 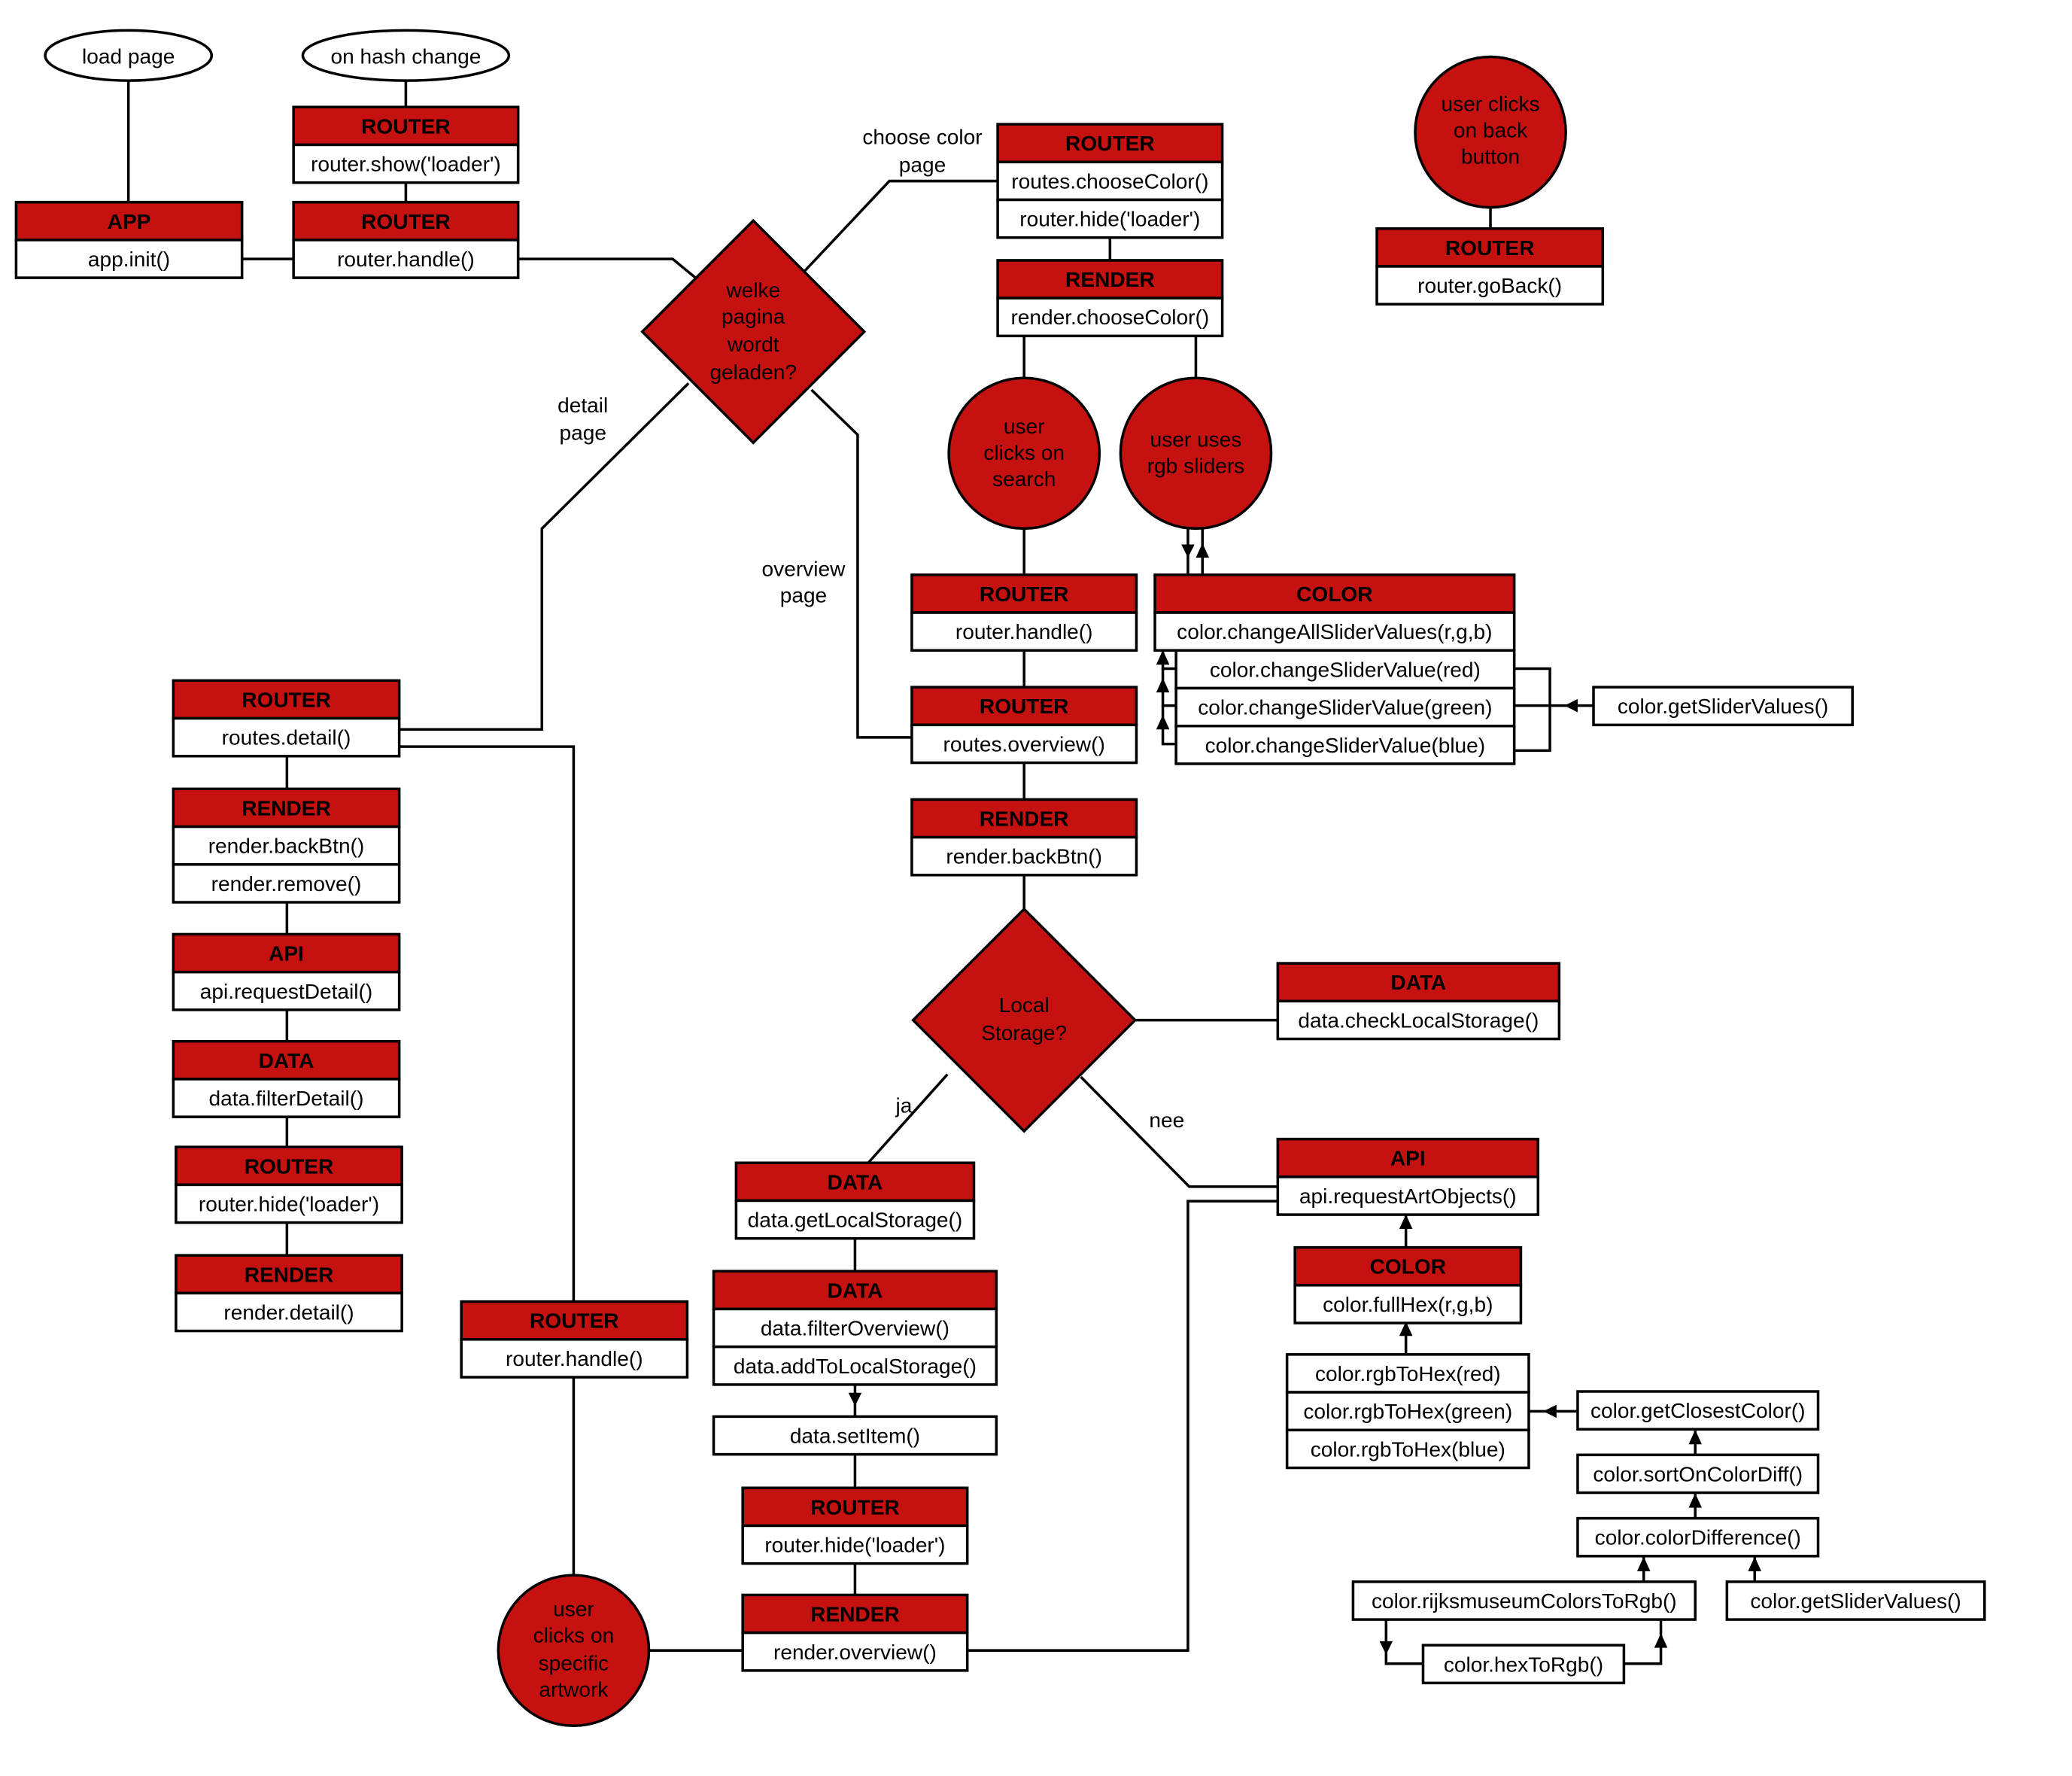 What do you see at coordinates (1408, 1449) in the screenshot?
I see `method-name: color.rgbToHex(blue)` at bounding box center [1408, 1449].